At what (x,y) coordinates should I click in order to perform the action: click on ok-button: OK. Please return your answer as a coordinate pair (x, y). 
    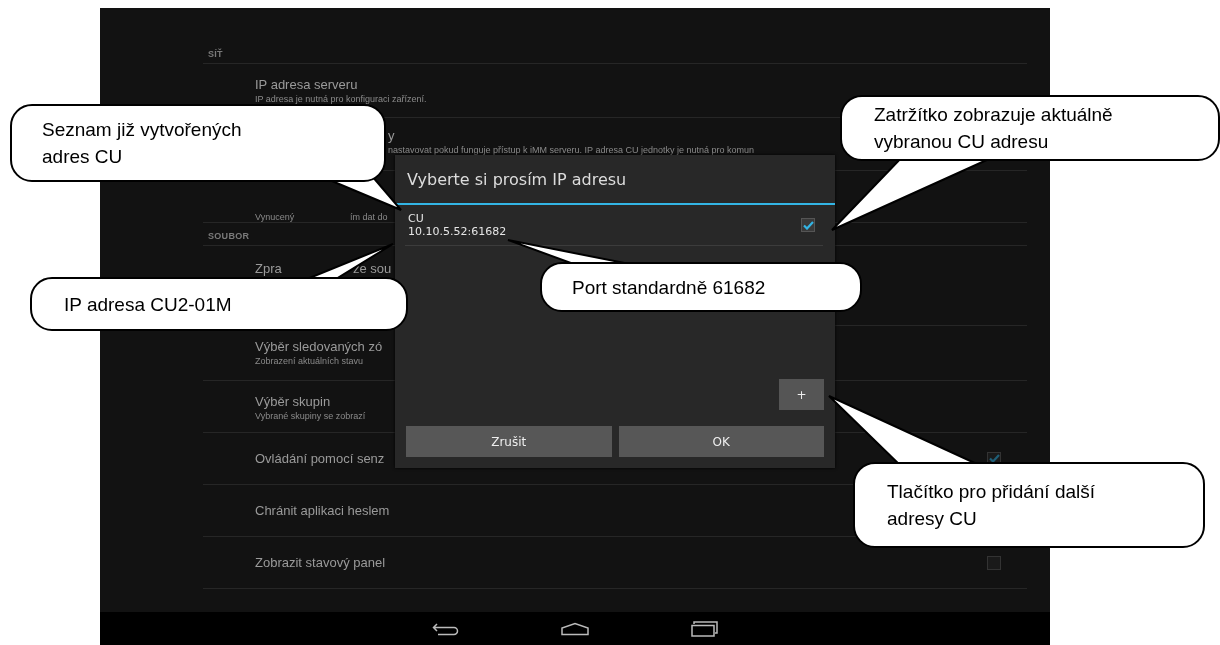
    Looking at the image, I should click on (721, 441).